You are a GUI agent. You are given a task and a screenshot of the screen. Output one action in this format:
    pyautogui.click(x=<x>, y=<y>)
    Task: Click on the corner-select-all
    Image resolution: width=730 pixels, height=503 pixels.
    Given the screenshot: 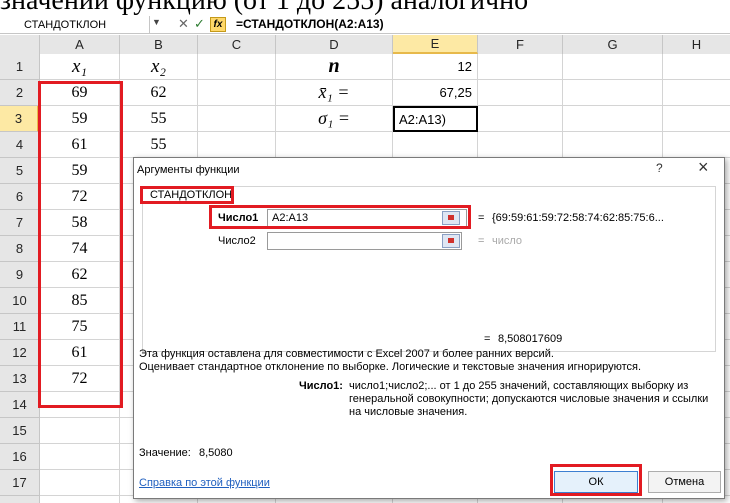 What is the action you would take?
    pyautogui.click(x=20, y=44)
    